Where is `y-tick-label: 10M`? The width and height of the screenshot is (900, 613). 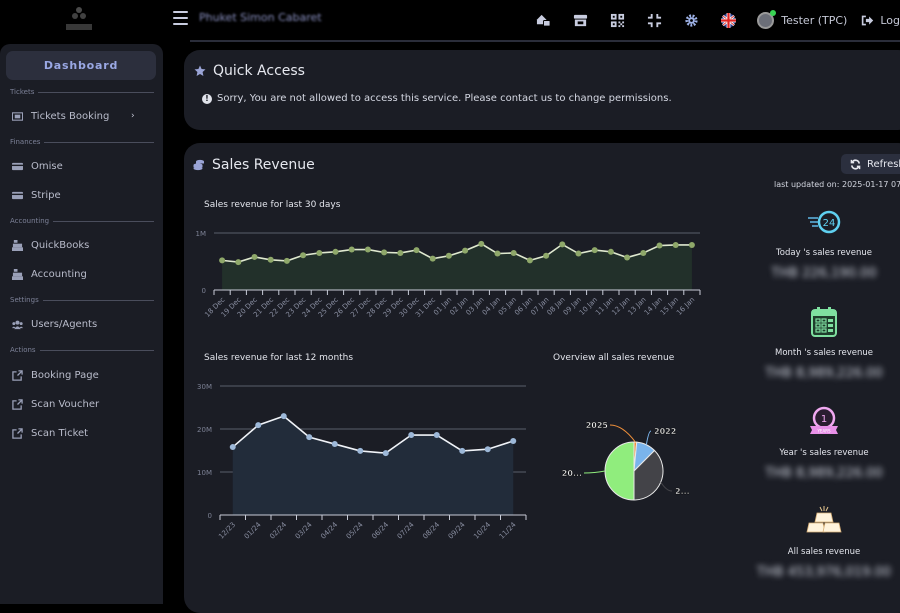 y-tick-label: 10M is located at coordinates (204, 473).